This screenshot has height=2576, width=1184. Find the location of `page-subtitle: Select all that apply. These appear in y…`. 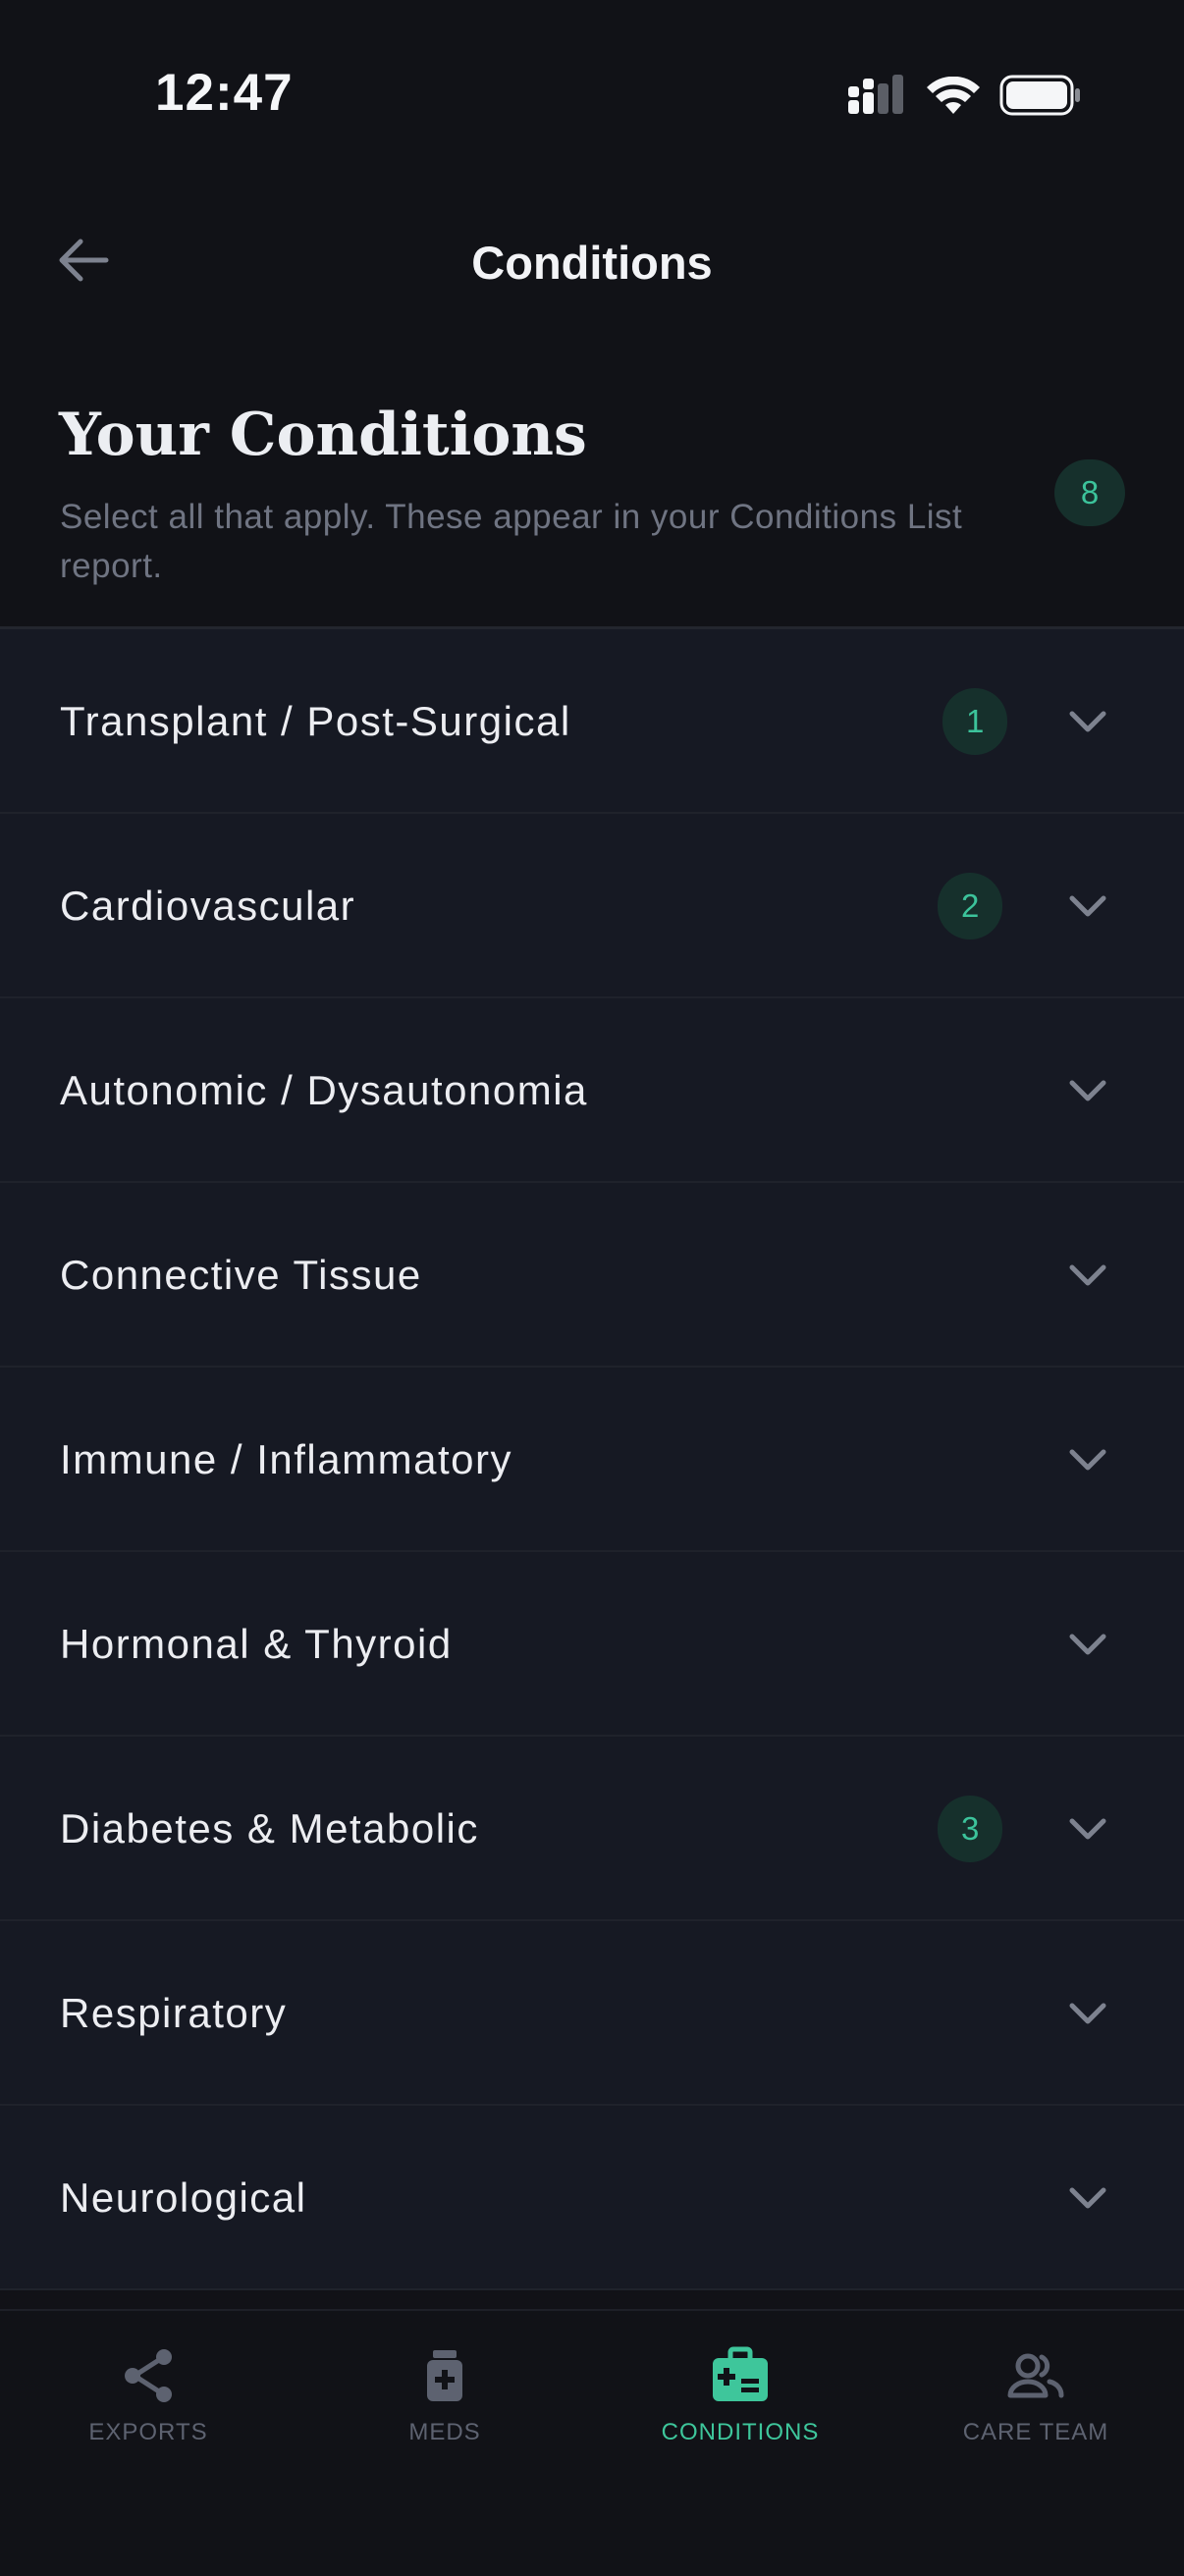

page-subtitle: Select all that apply. These appear in y… is located at coordinates (512, 541).